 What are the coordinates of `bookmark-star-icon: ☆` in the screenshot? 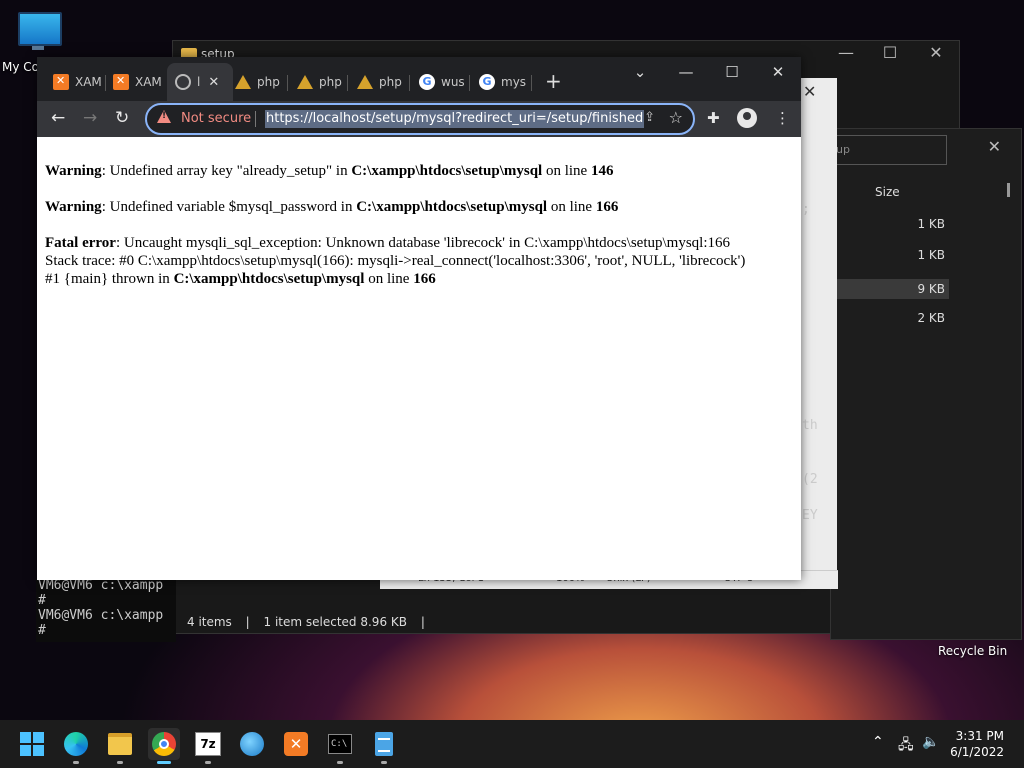 It's located at (676, 117).